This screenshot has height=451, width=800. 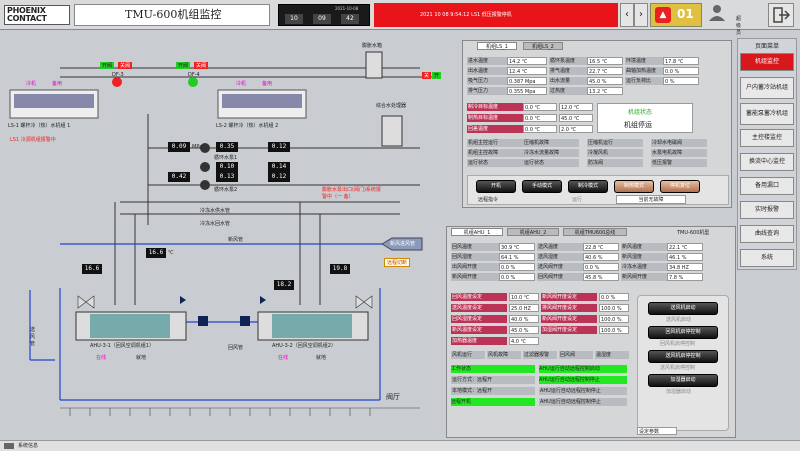 What do you see at coordinates (241, 84) in the screenshot?
I see `chiller-2-mode: 冷机` at bounding box center [241, 84].